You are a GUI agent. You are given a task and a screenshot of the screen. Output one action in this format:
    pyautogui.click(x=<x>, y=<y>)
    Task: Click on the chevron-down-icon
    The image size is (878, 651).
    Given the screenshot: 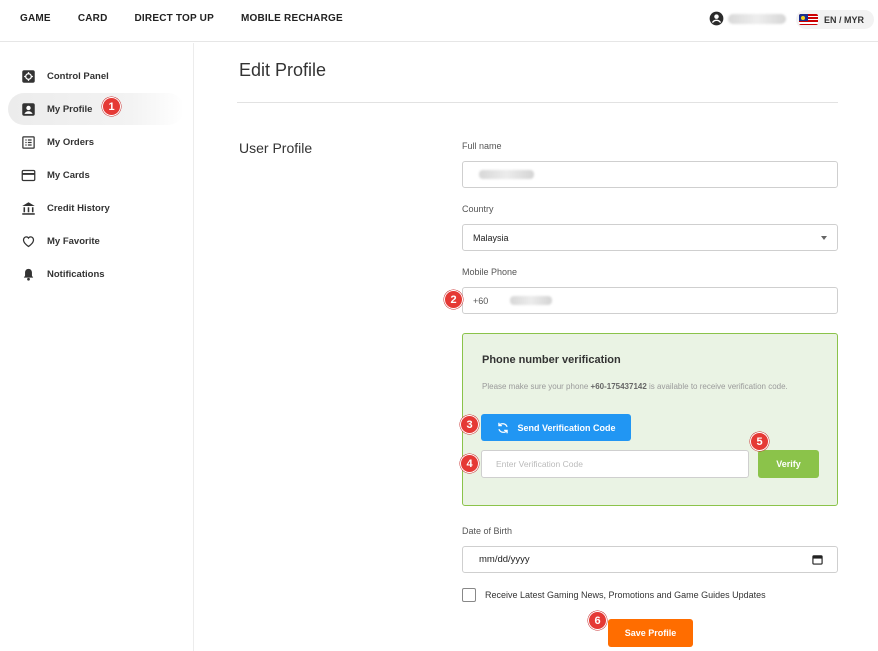 What is the action you would take?
    pyautogui.click(x=824, y=238)
    